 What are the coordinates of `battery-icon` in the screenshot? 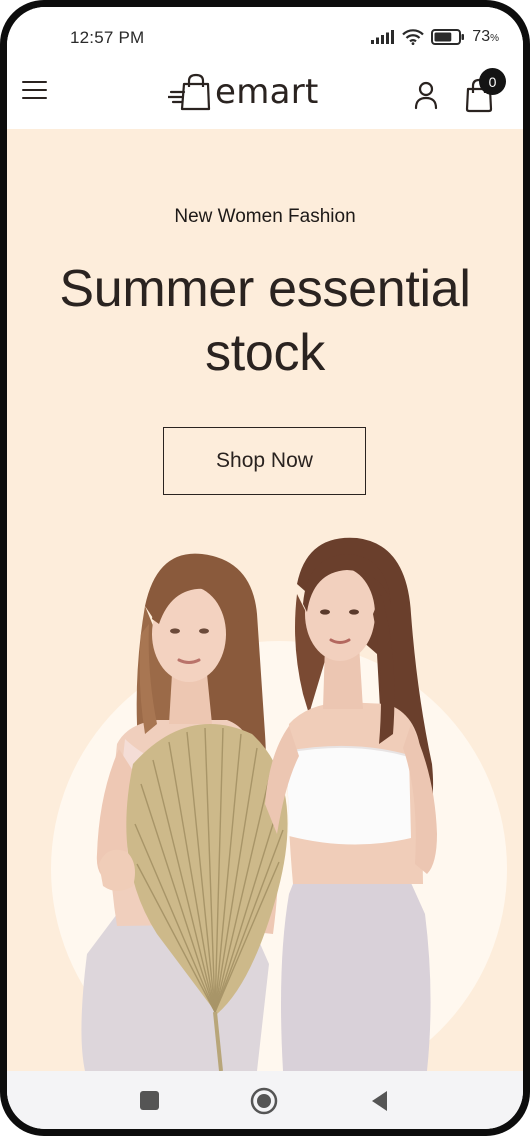 It's located at (448, 37).